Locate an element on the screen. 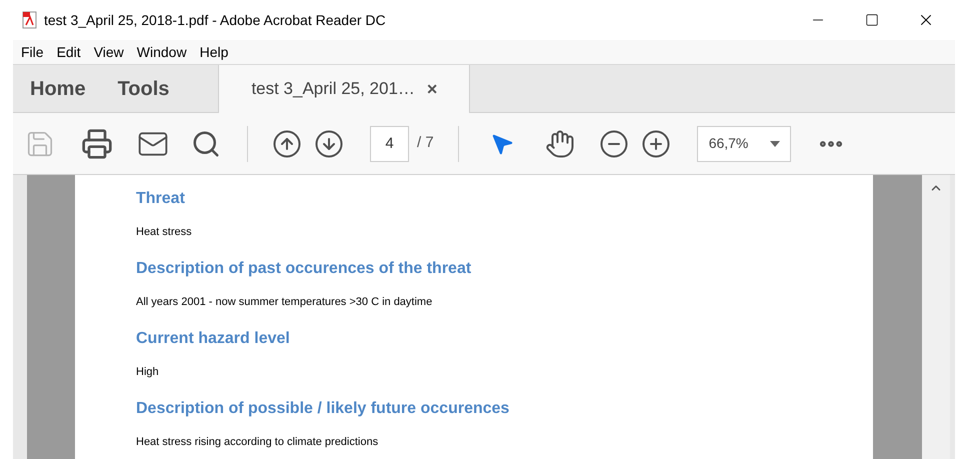 Image resolution: width=961 pixels, height=459 pixels. zoom-in-icon is located at coordinates (655, 143).